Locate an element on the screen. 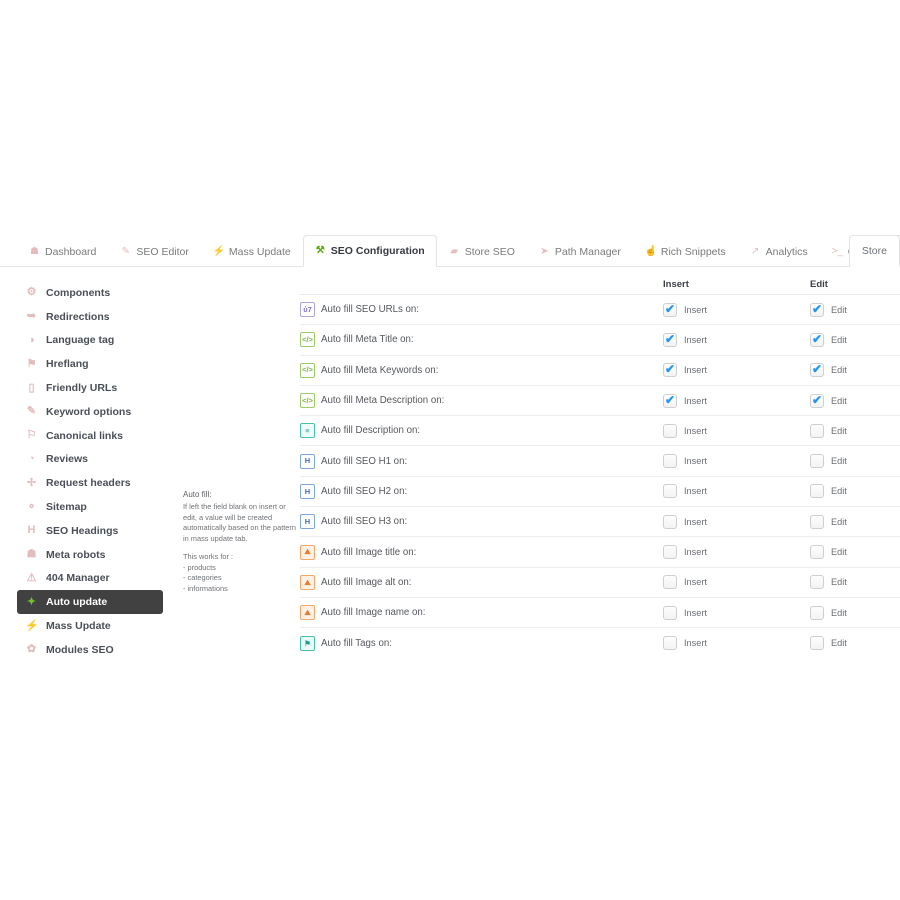 The width and height of the screenshot is (900, 900). help-works-for-2: - informations is located at coordinates (205, 588).